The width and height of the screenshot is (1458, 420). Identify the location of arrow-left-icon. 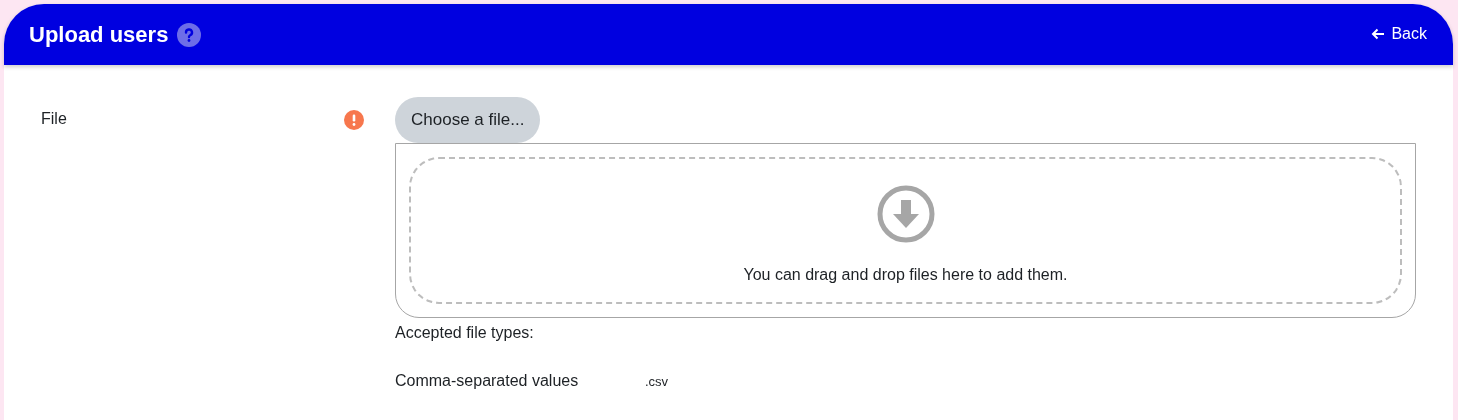
(1378, 34).